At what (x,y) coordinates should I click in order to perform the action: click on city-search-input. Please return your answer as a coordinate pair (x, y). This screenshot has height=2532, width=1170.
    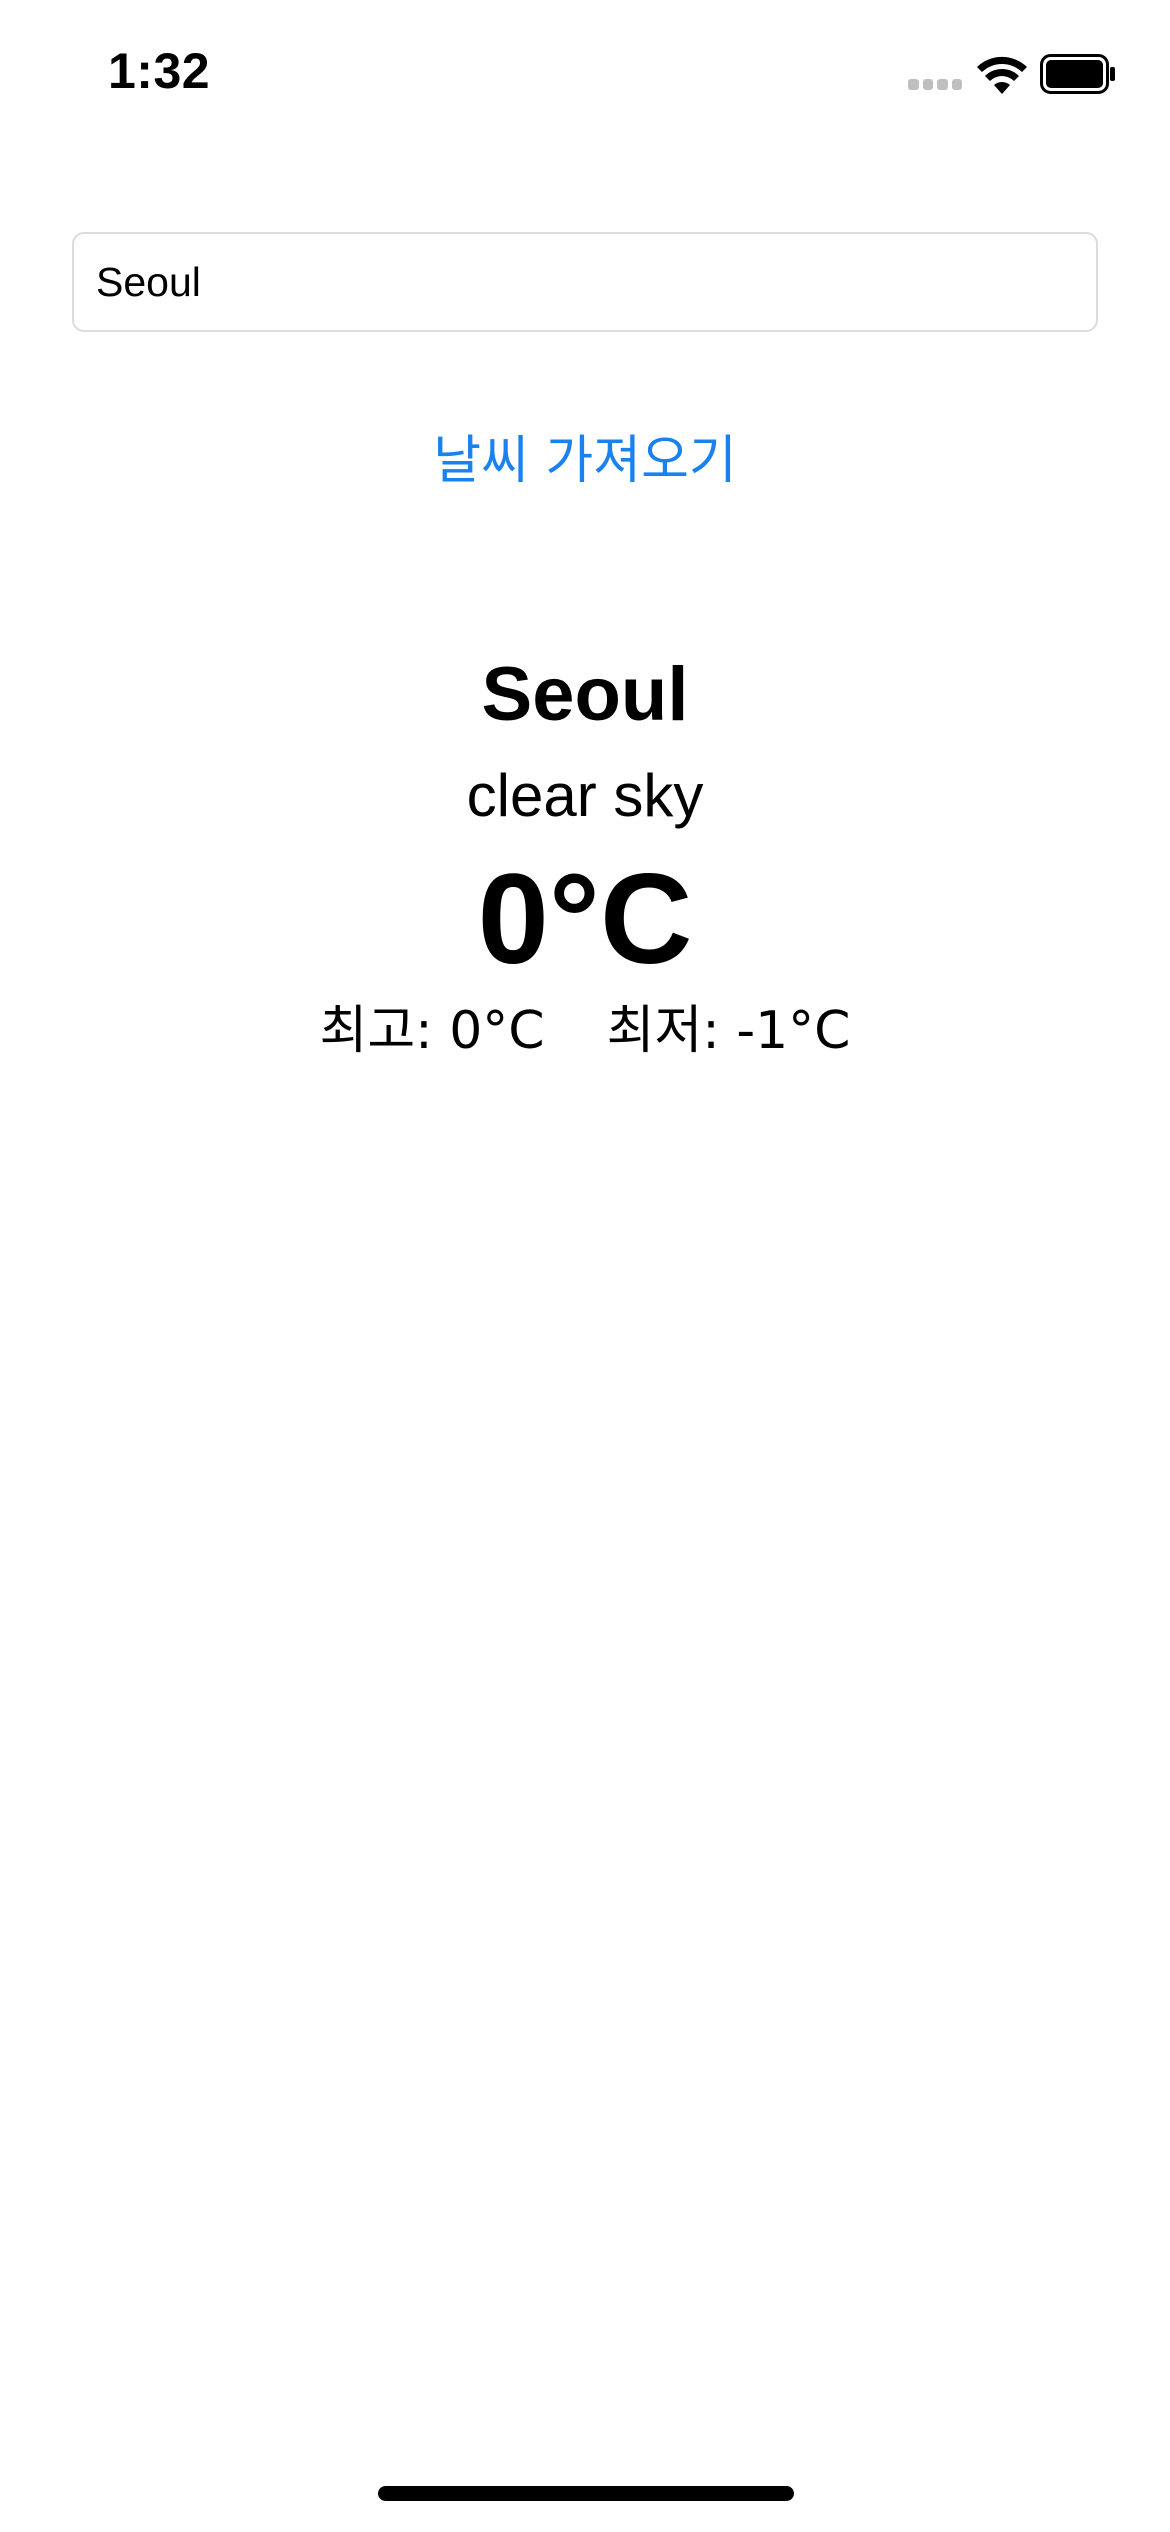
    Looking at the image, I should click on (585, 282).